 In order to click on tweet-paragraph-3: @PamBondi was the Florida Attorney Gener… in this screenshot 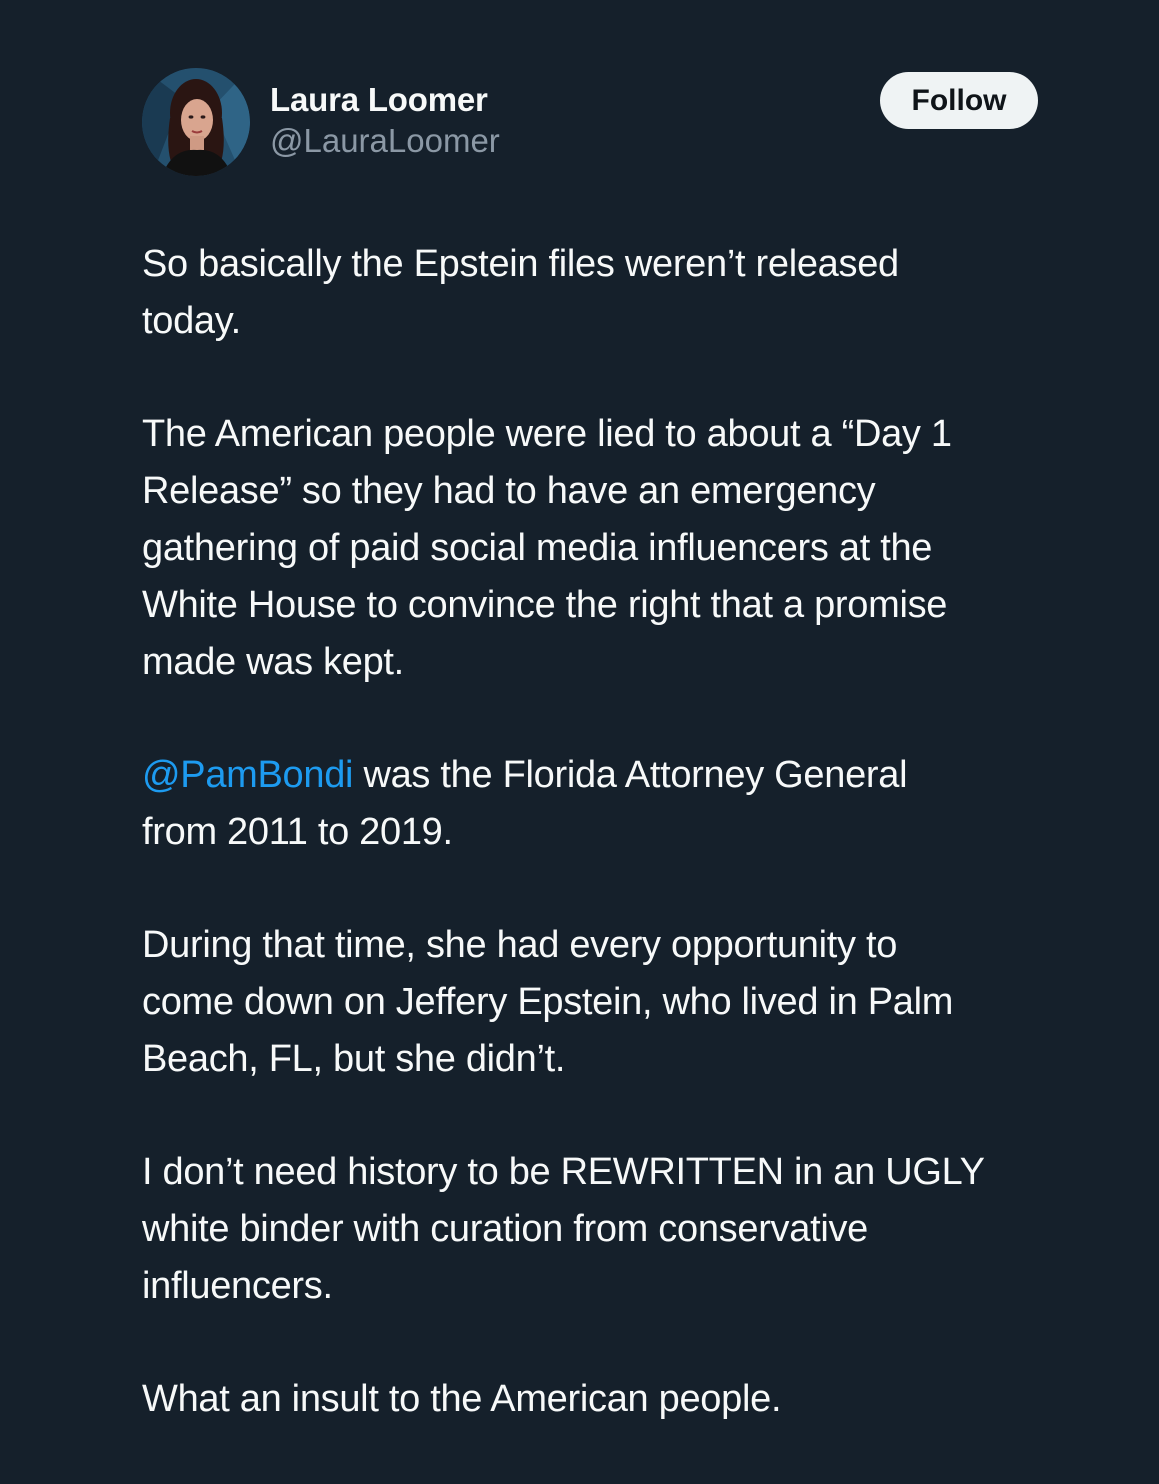, I will do `click(622, 804)`.